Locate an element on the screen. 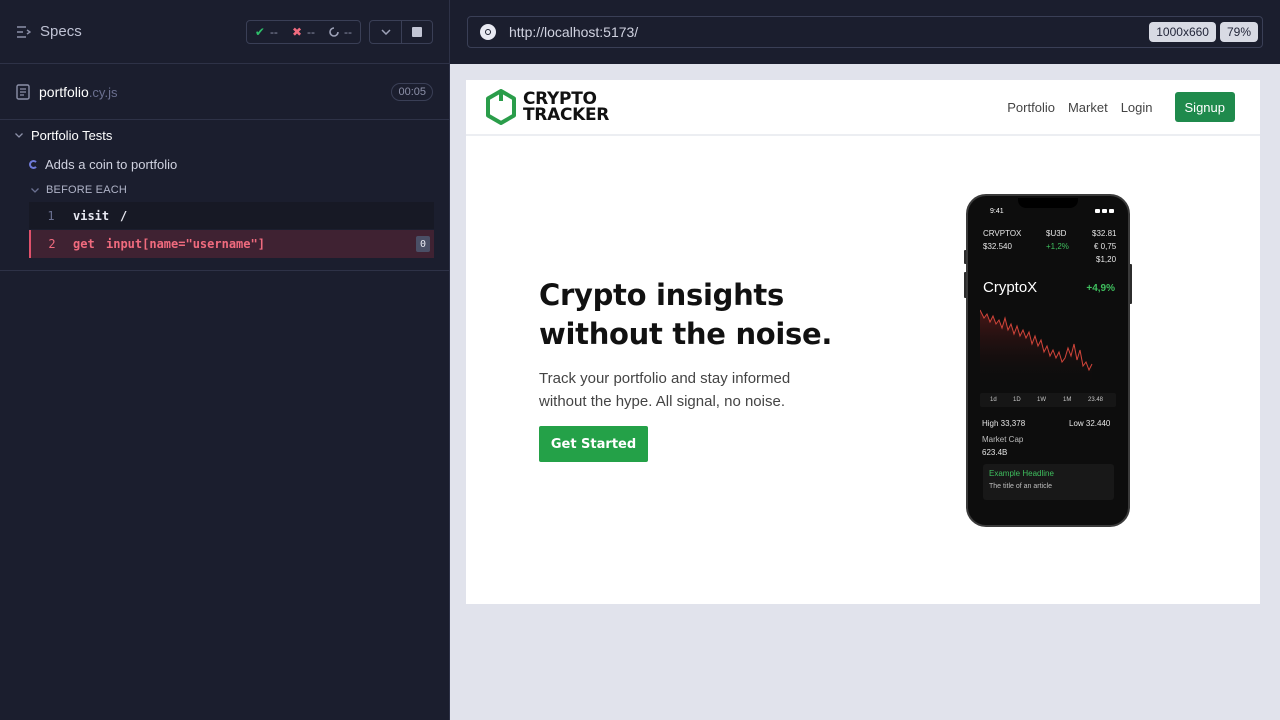 This screenshot has height=720, width=1280. x-icon: ✖ is located at coordinates (296, 31).